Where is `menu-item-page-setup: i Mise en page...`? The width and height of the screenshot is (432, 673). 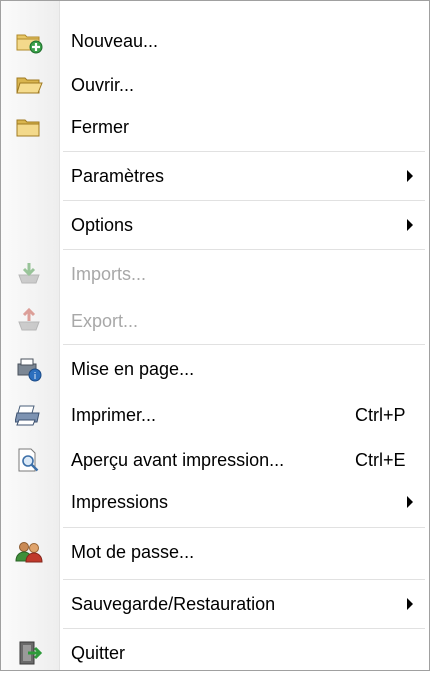
menu-item-page-setup: i Mise en page... is located at coordinates (215, 369).